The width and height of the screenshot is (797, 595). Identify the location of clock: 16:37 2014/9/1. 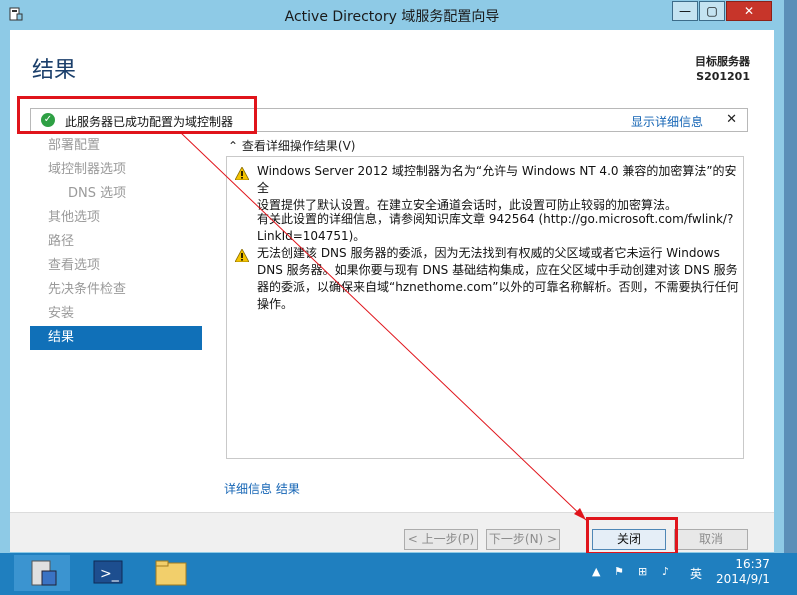
(743, 572).